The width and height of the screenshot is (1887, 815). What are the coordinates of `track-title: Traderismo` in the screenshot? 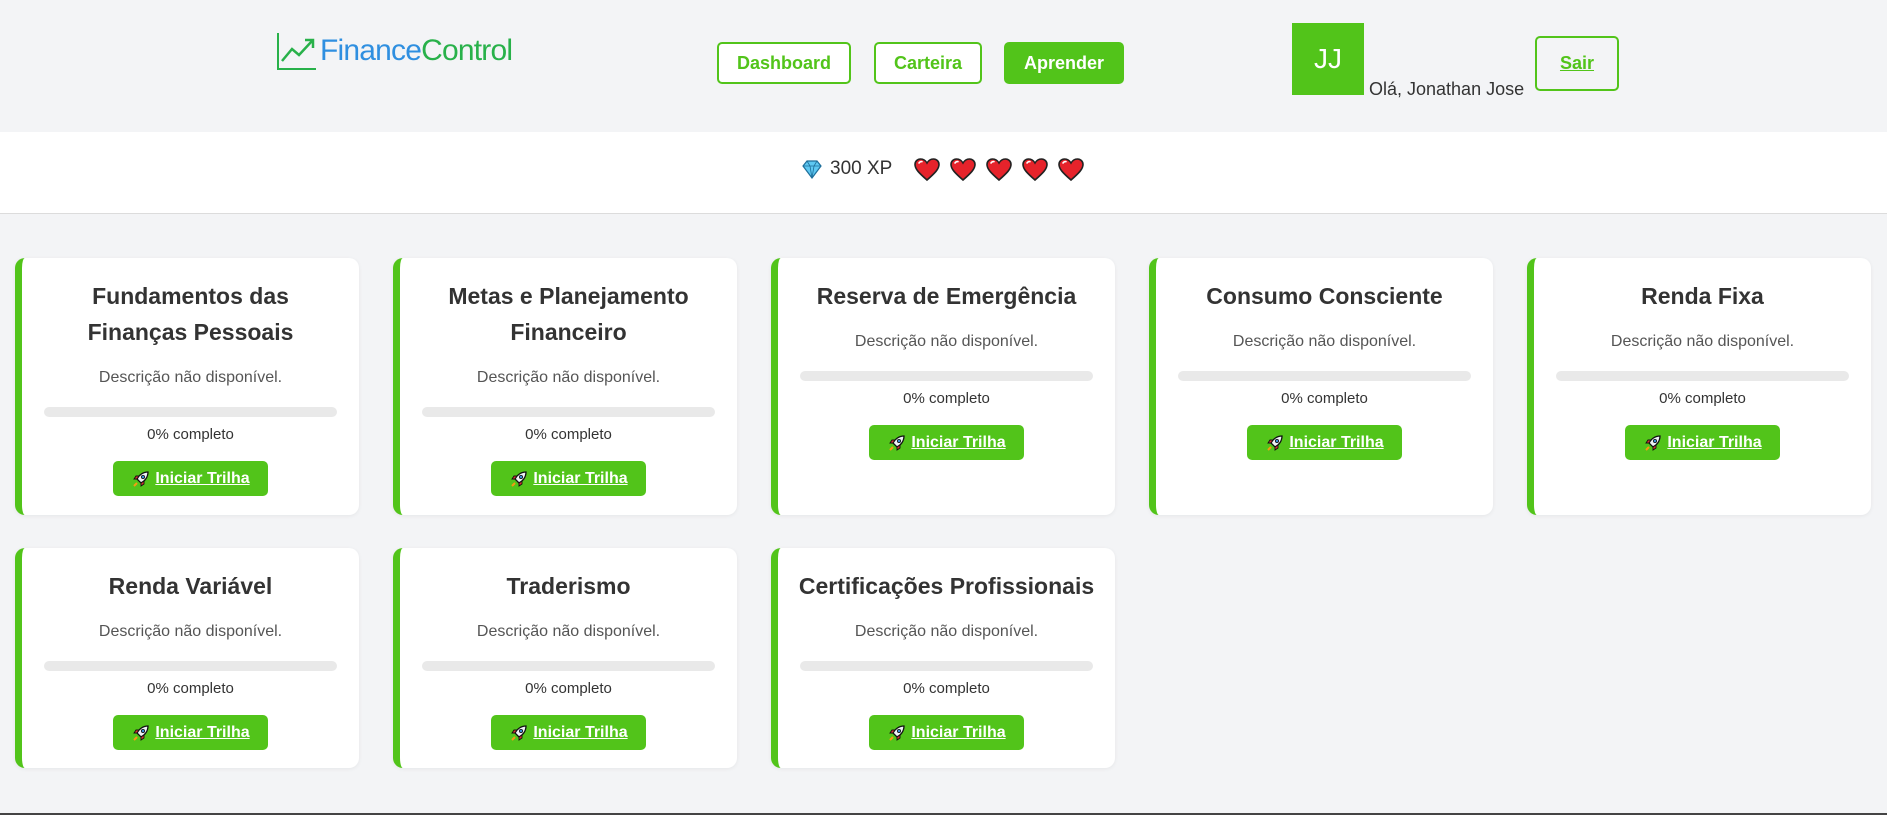 It's located at (568, 586).